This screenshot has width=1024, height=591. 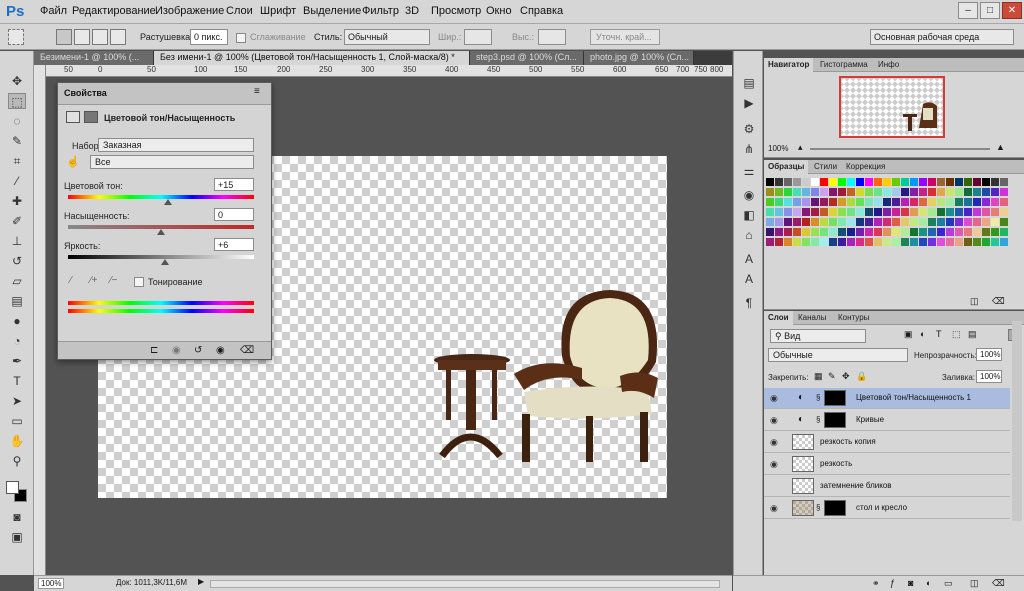 I want to click on new-selection-icon, so click(x=64, y=37).